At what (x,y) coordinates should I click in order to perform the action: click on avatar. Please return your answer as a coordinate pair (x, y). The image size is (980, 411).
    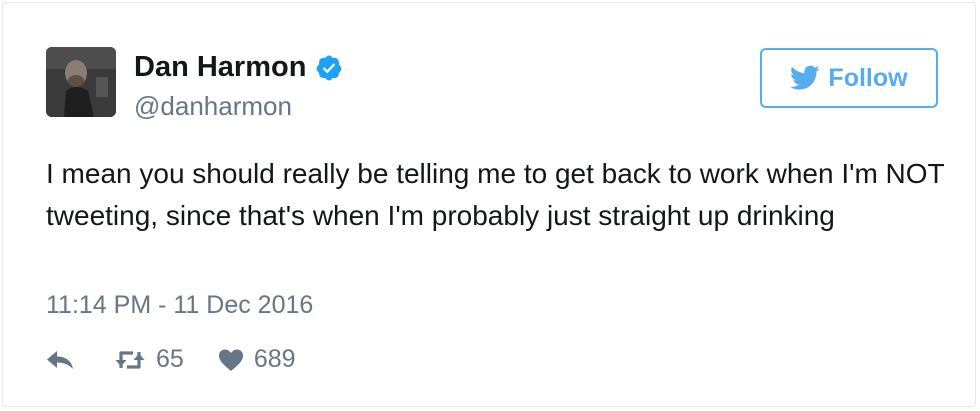
    Looking at the image, I should click on (81, 82).